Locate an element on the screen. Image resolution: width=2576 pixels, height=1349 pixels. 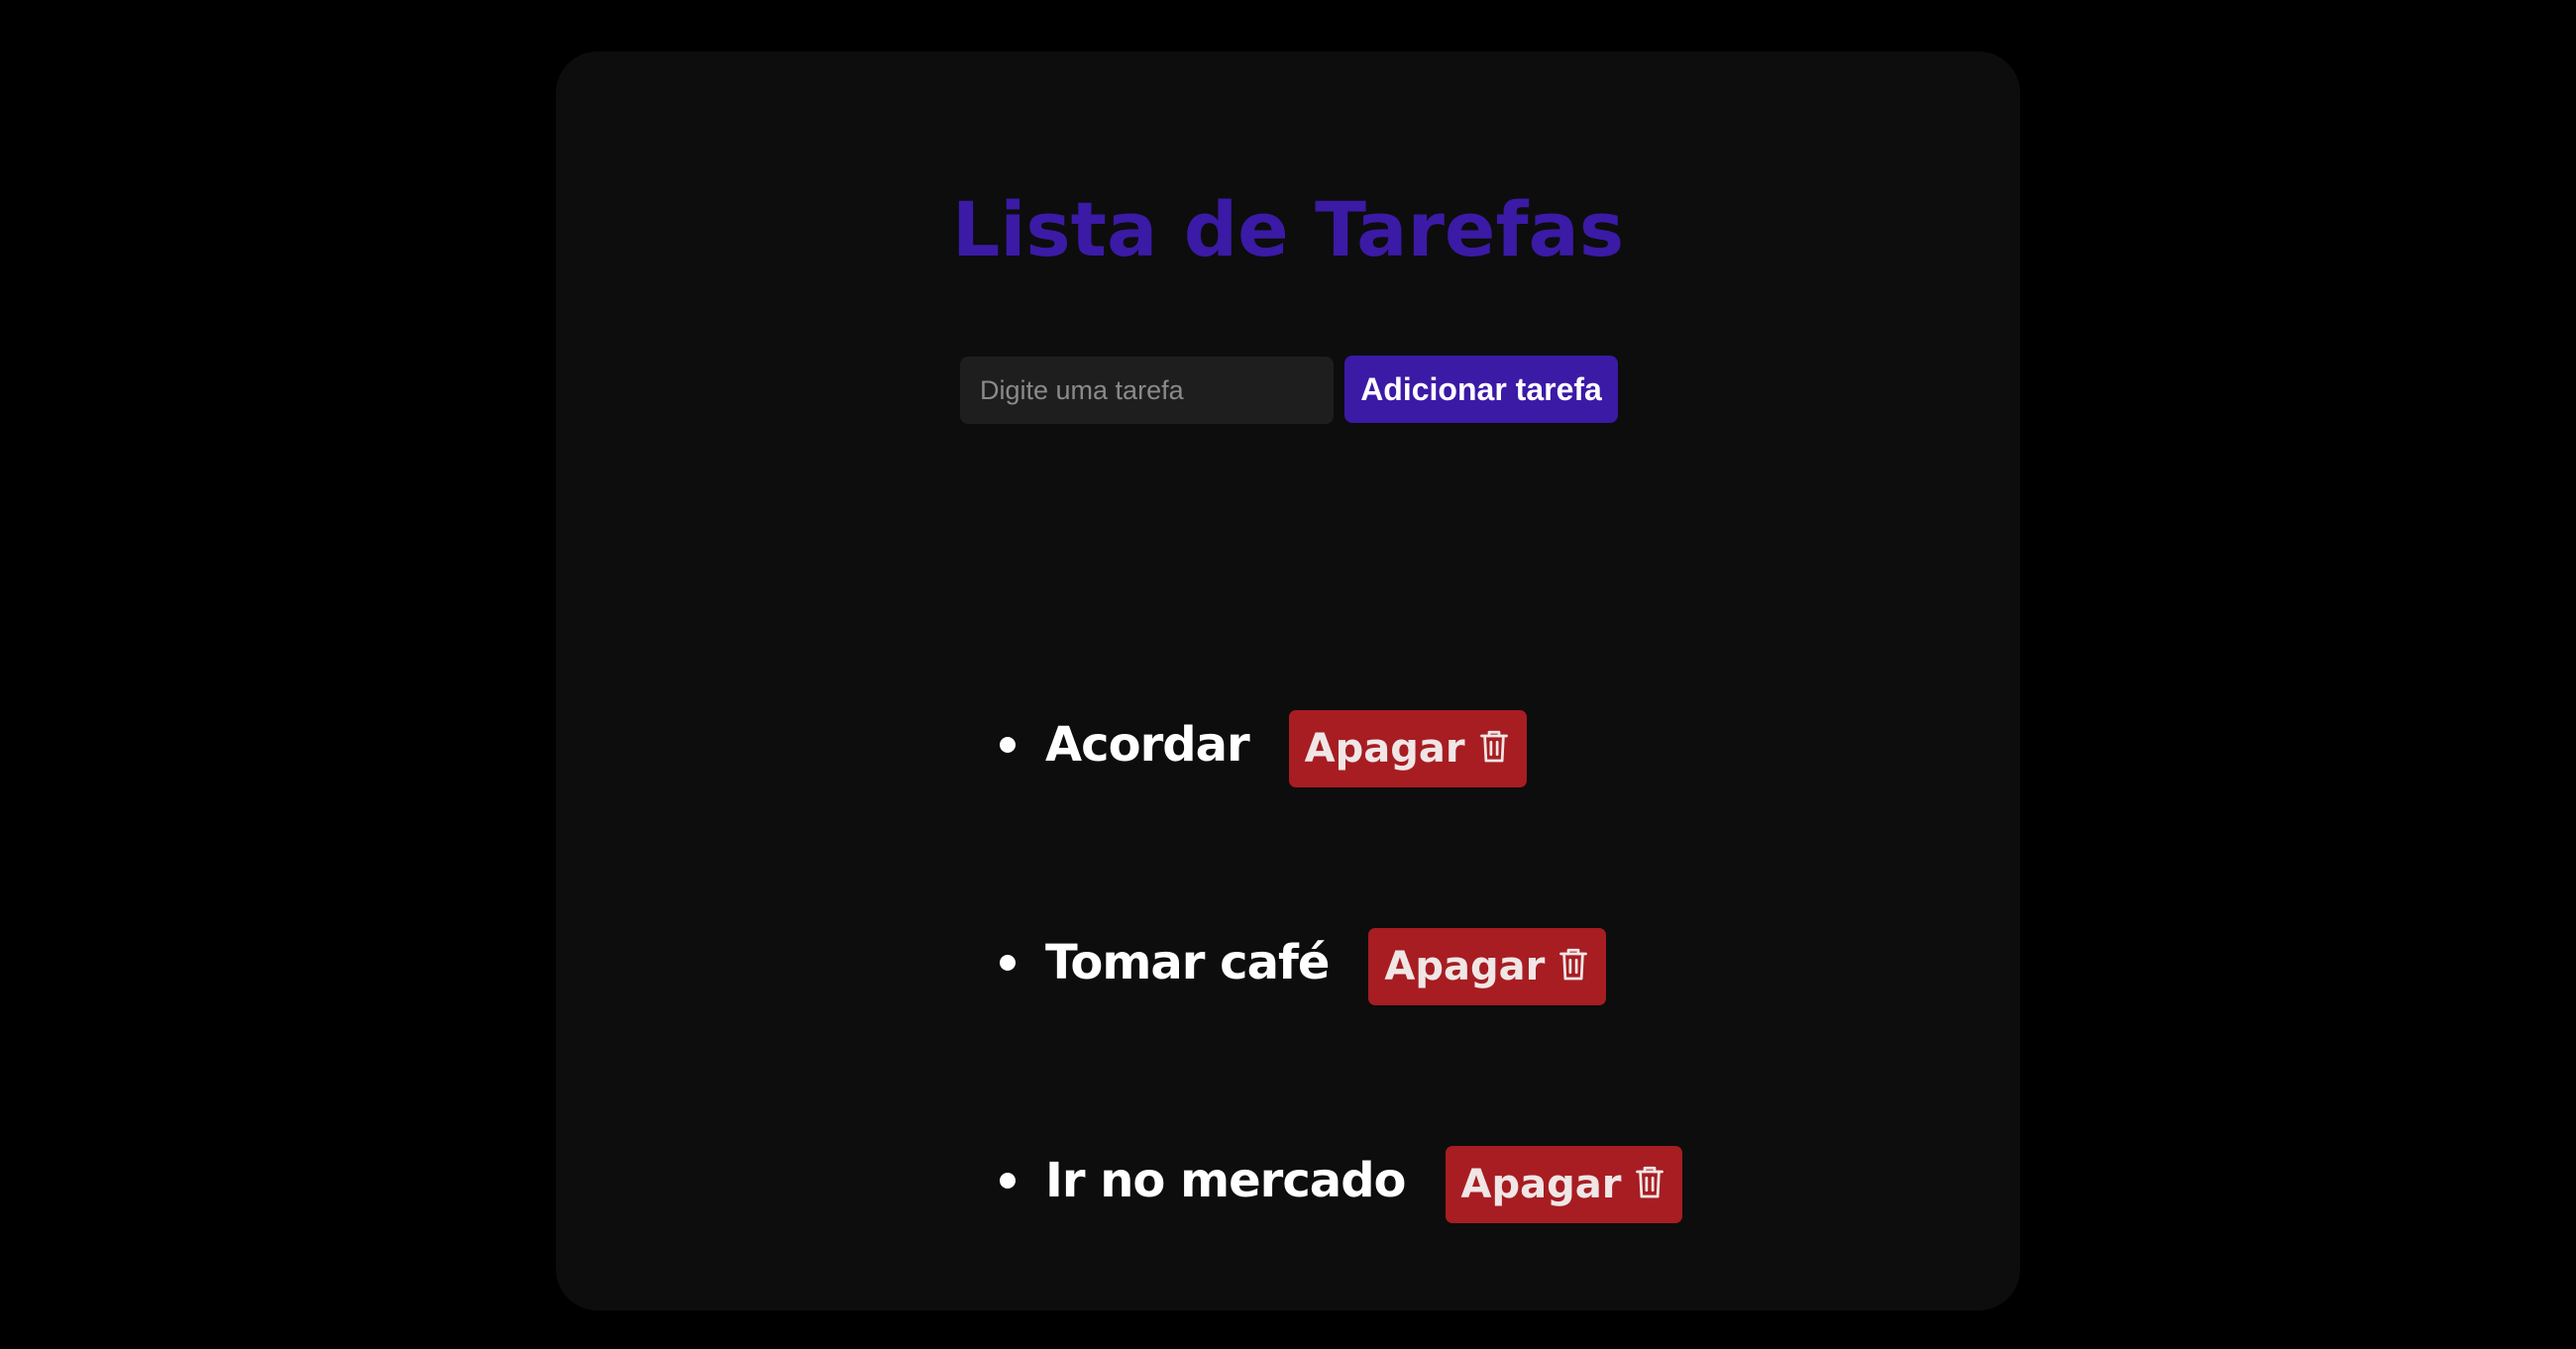
task-item: Acordar Apagar is located at coordinates (1337, 745).